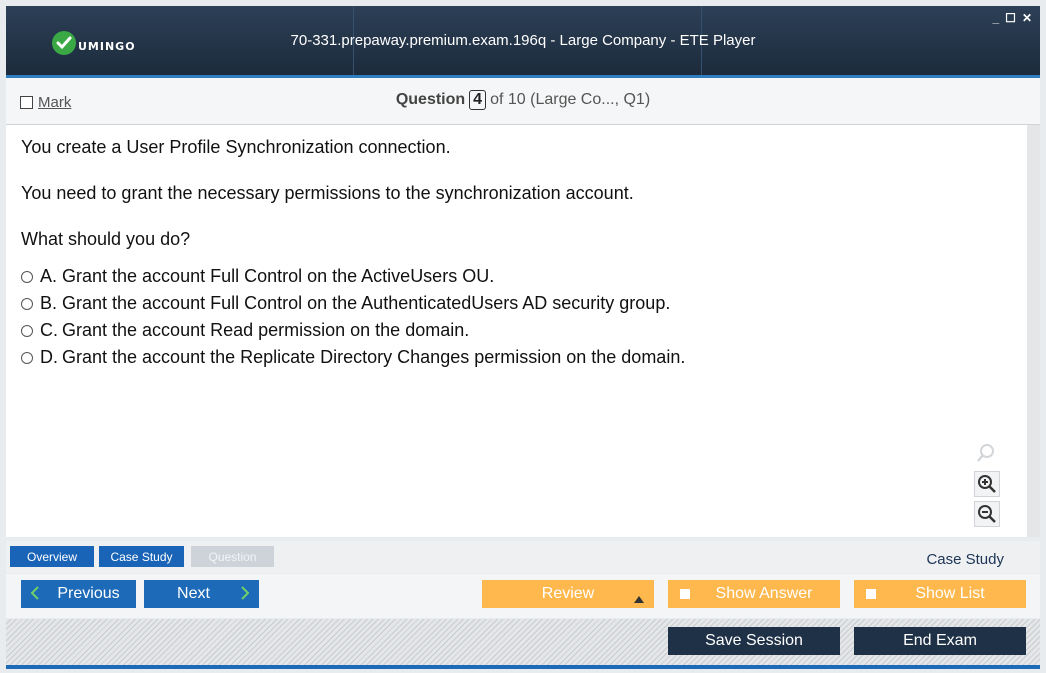 Image resolution: width=1046 pixels, height=673 pixels. I want to click on tab-question: Question, so click(232, 556).